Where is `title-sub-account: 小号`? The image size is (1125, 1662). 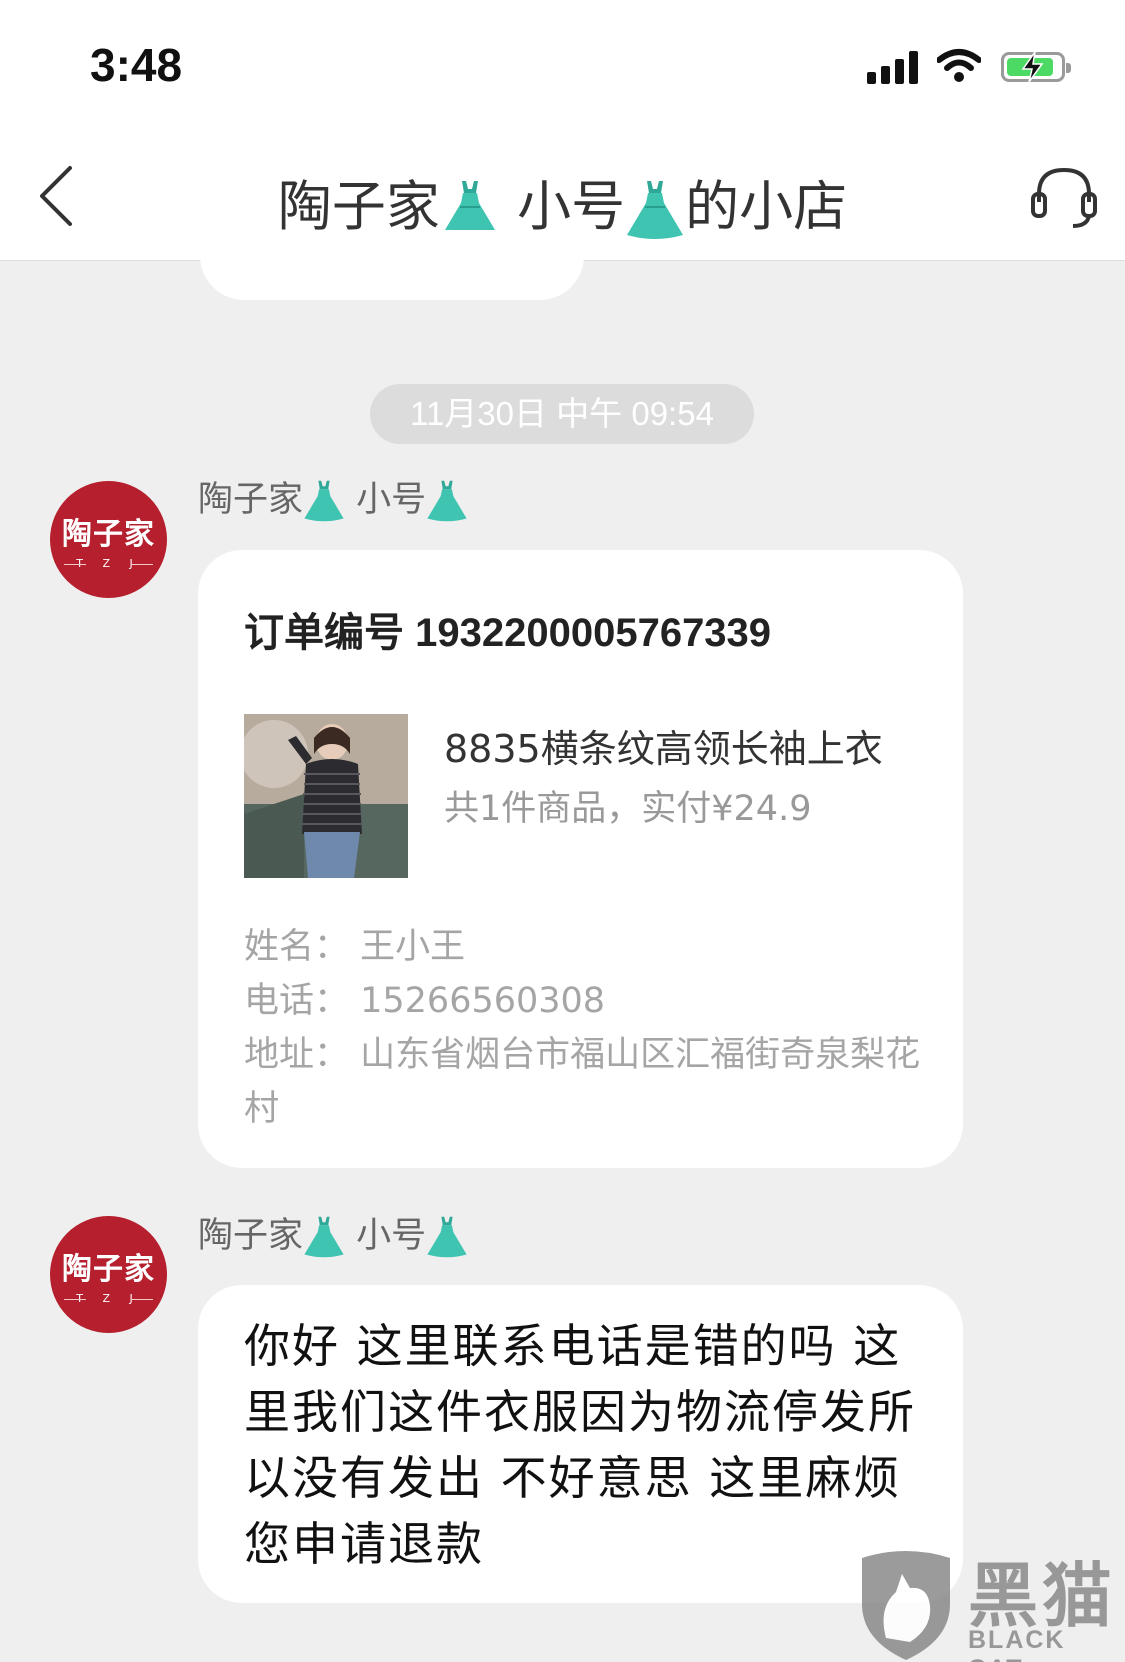 title-sub-account: 小号 is located at coordinates (562, 206).